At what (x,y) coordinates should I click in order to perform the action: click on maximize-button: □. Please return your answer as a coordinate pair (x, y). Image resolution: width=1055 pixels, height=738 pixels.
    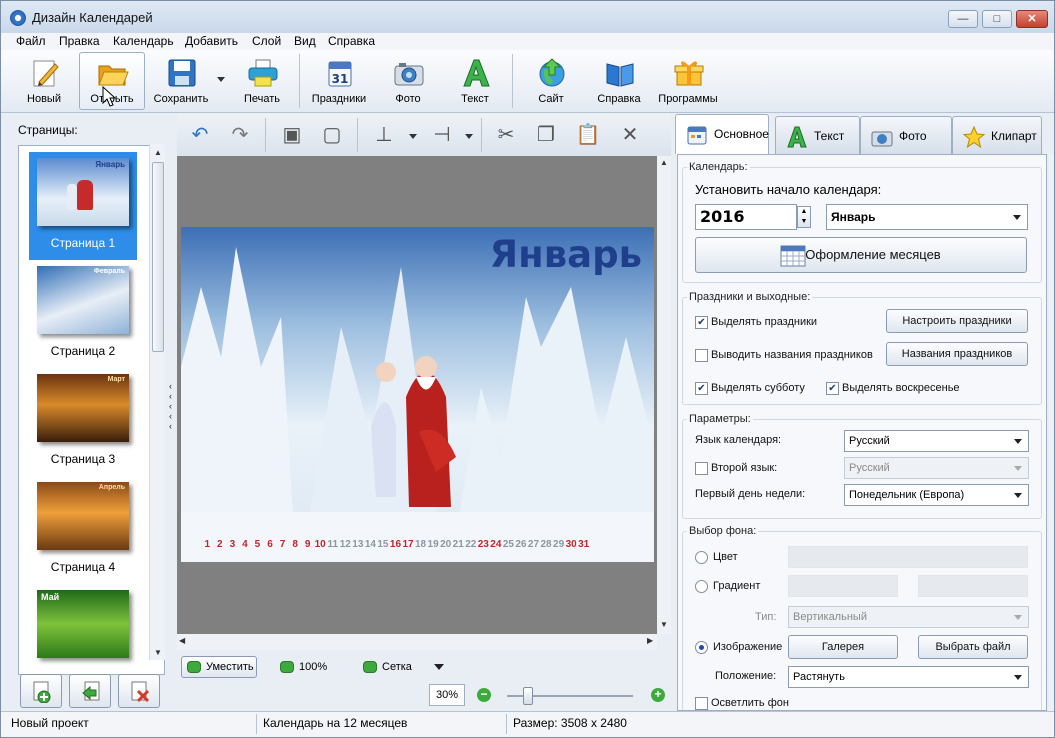
    Looking at the image, I should click on (997, 19).